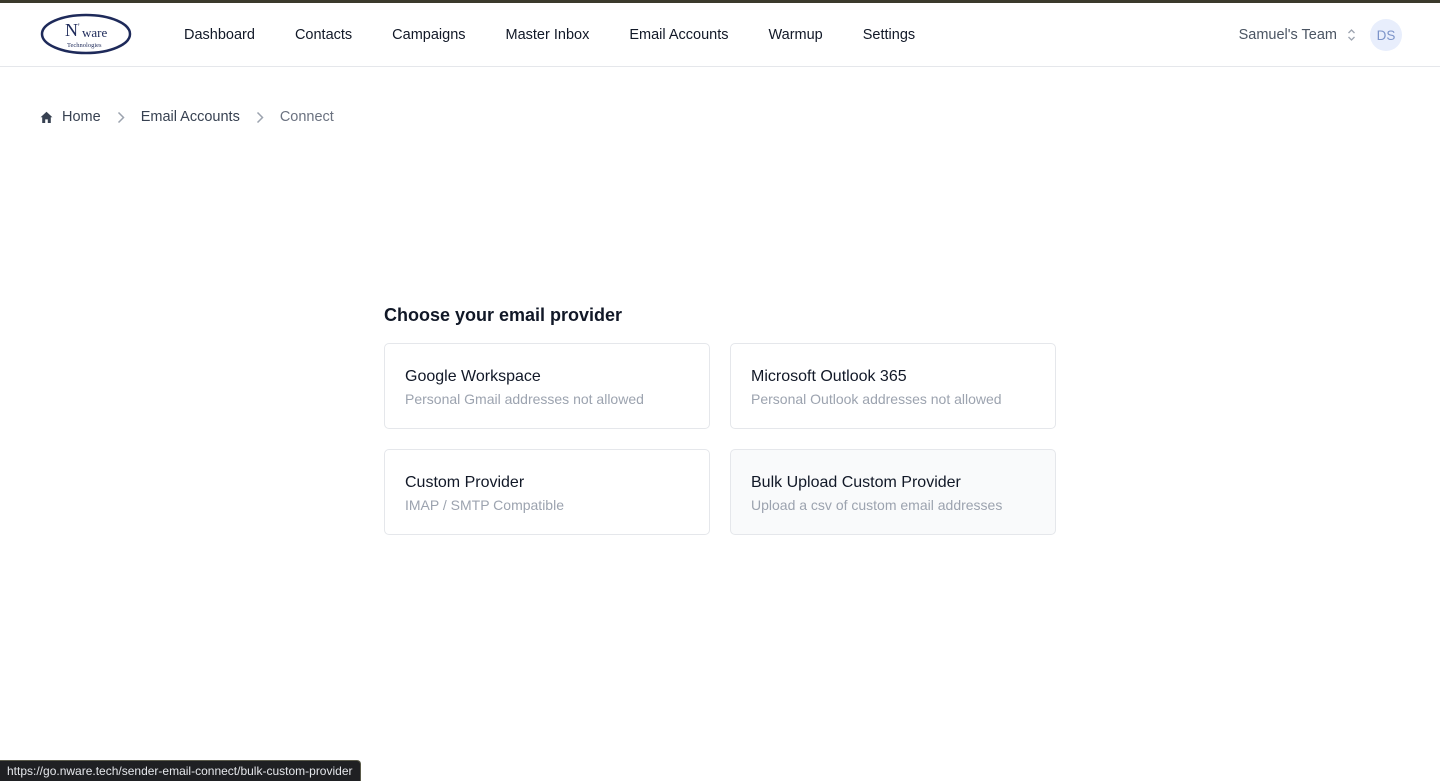 The image size is (1440, 781). I want to click on provider-subtitle: Personal Outlook addresses not allowed, so click(876, 399).